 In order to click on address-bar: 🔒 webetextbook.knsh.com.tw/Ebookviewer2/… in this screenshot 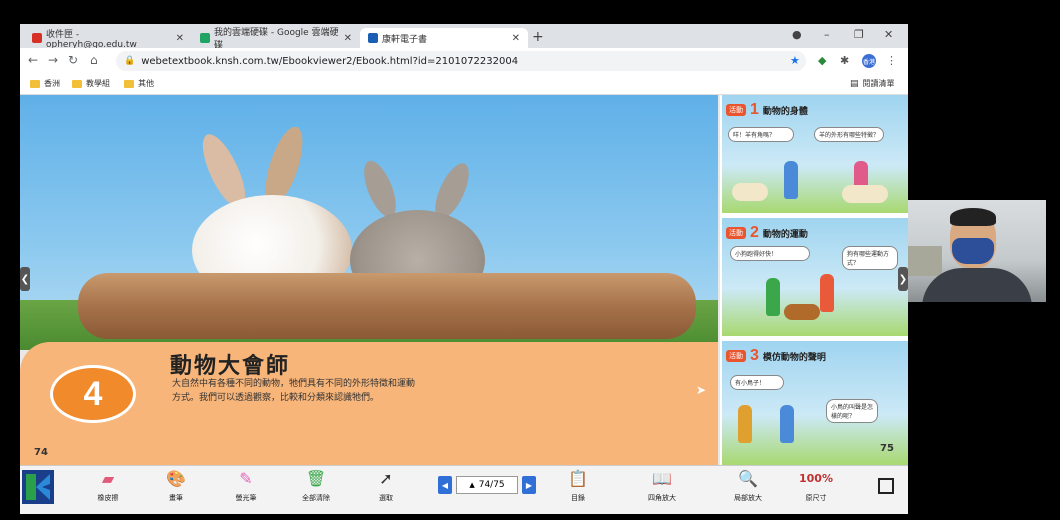, I will do `click(461, 61)`.